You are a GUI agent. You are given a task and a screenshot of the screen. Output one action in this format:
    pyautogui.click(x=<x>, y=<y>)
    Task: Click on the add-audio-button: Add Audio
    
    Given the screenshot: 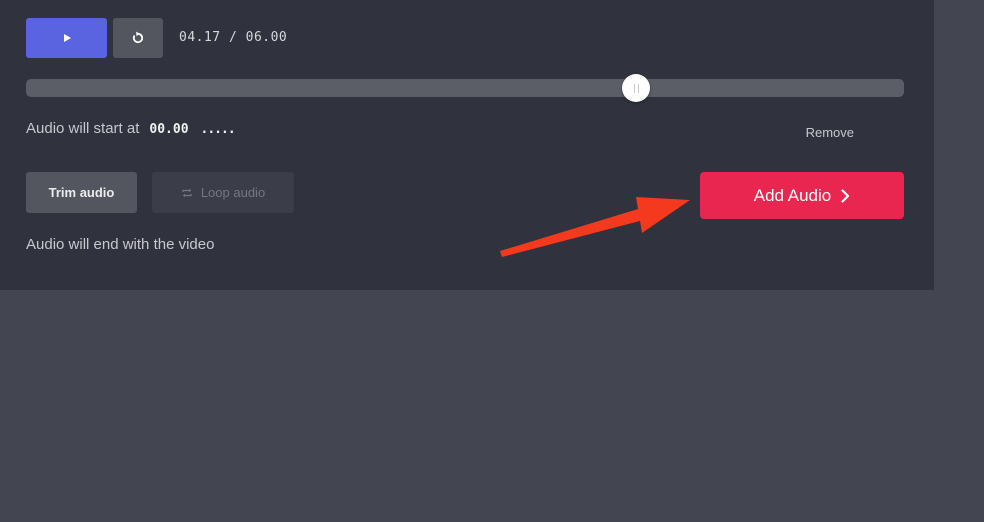 What is the action you would take?
    pyautogui.click(x=802, y=195)
    